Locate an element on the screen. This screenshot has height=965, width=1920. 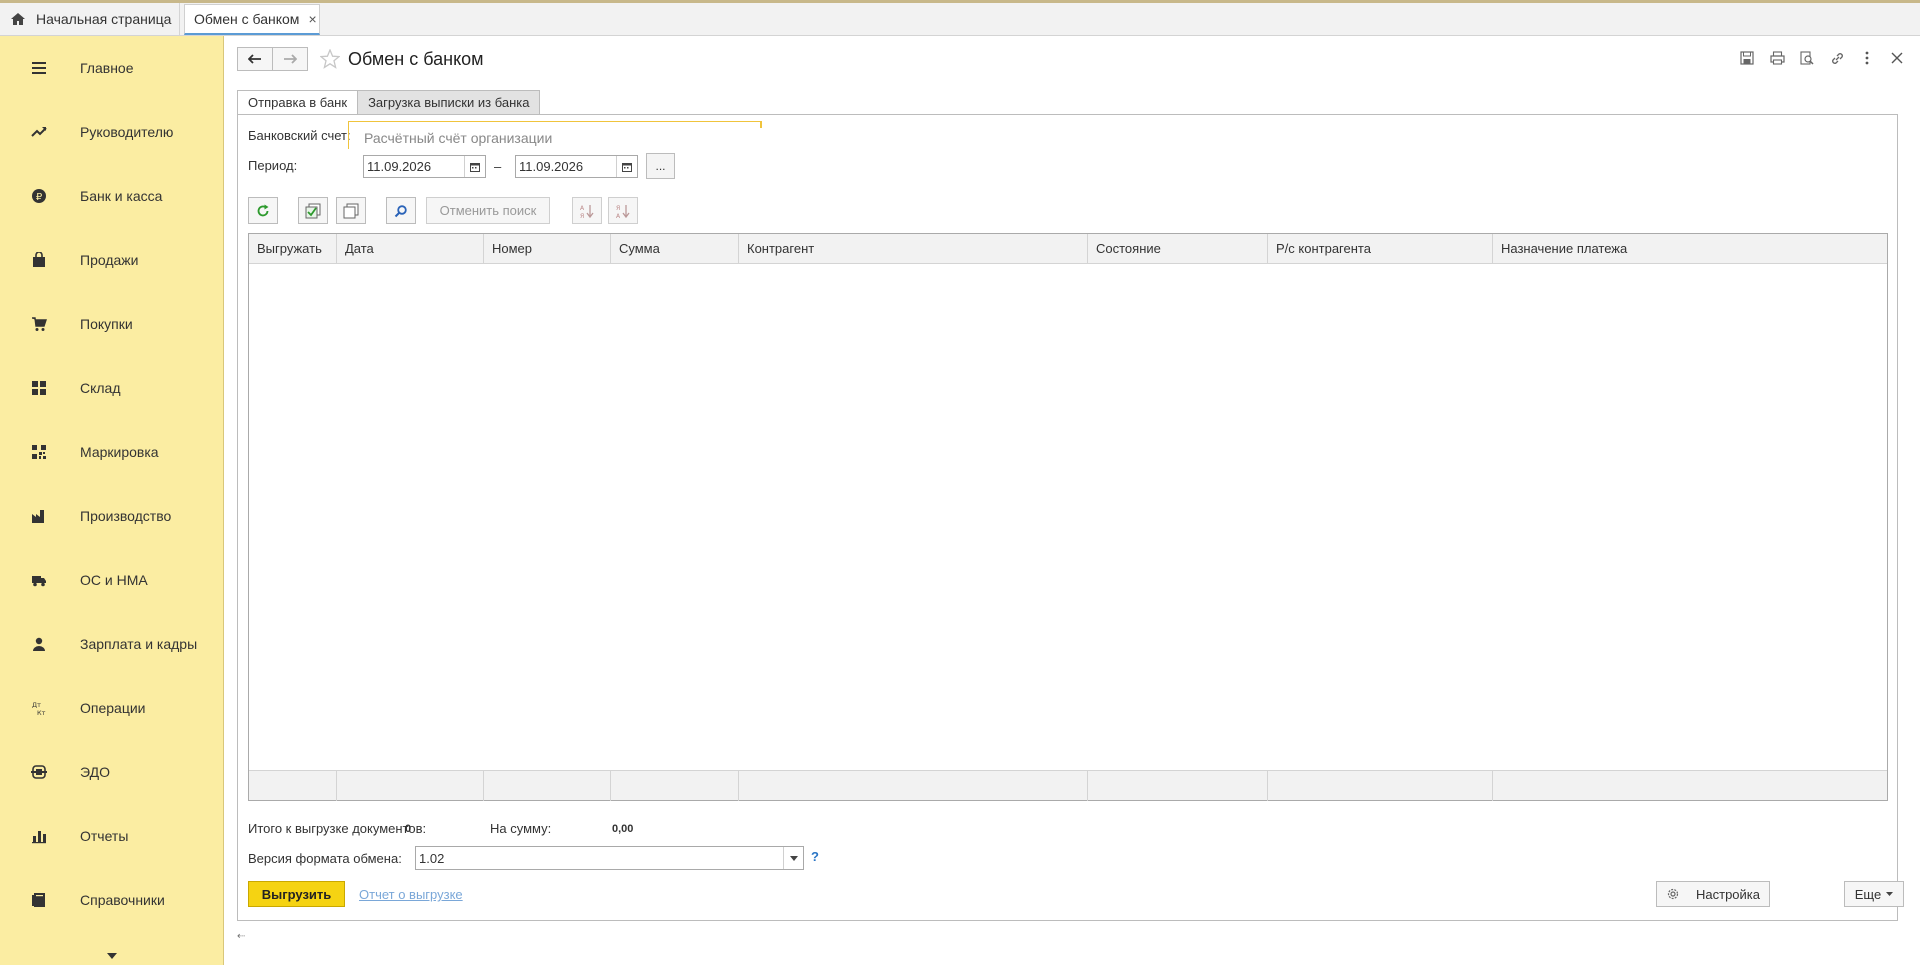
ruble-coin-icon: ₽ is located at coordinates (39, 196).